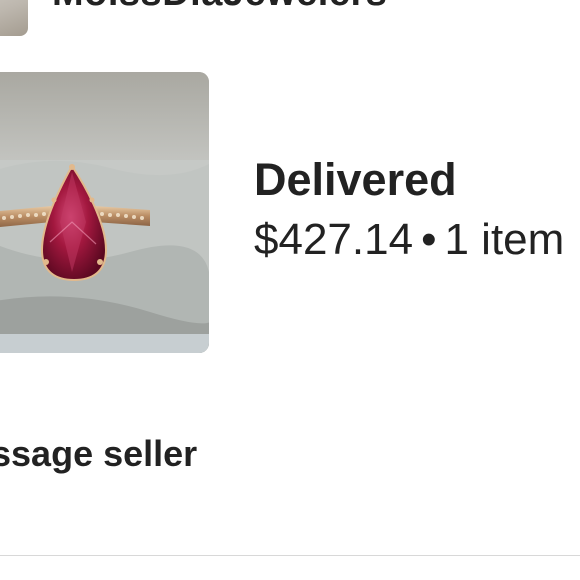 Image resolution: width=580 pixels, height=580 pixels. I want to click on order-status: Delivered, so click(355, 179).